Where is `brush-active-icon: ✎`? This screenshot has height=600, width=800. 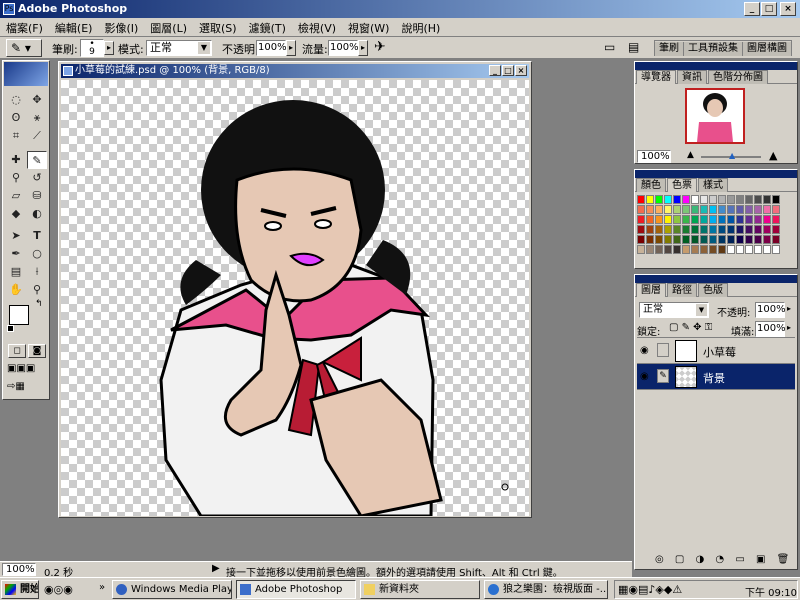
brush-active-icon: ✎ is located at coordinates (663, 376).